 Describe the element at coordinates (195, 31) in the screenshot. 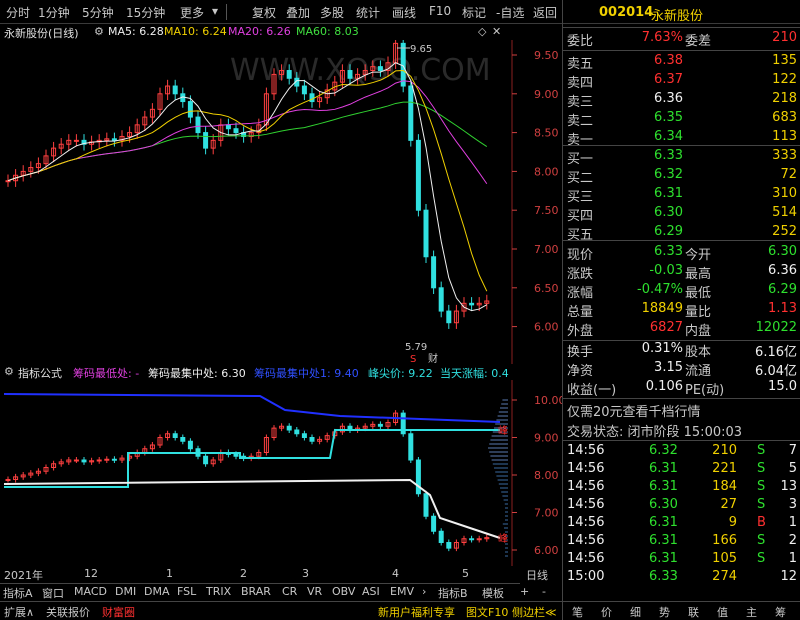

I see `ma10-label: MA10: 6.24` at that location.